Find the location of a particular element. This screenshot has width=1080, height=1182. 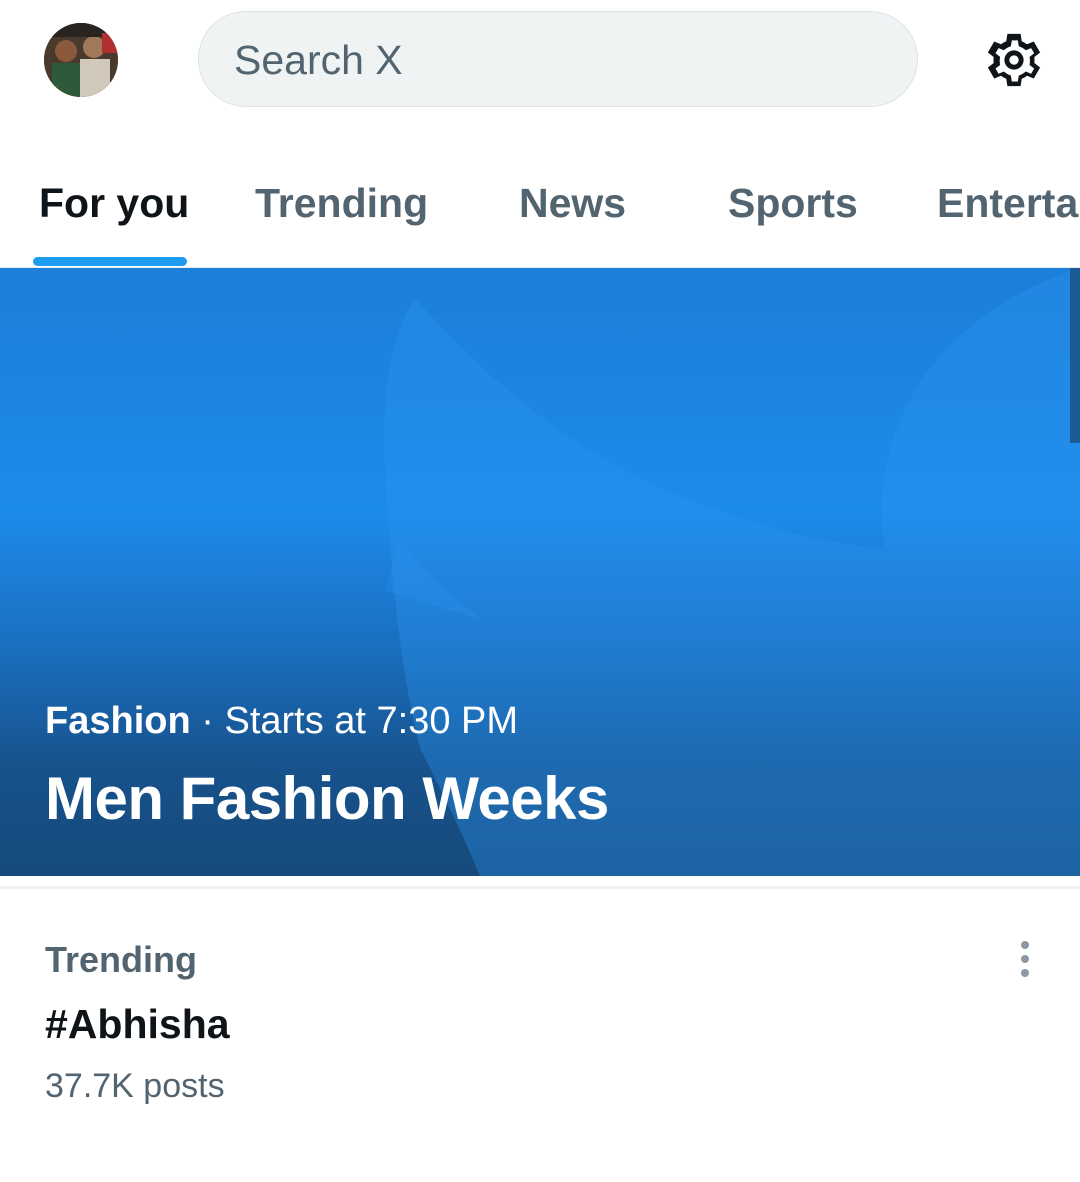

top-bar is located at coordinates (540, 60).